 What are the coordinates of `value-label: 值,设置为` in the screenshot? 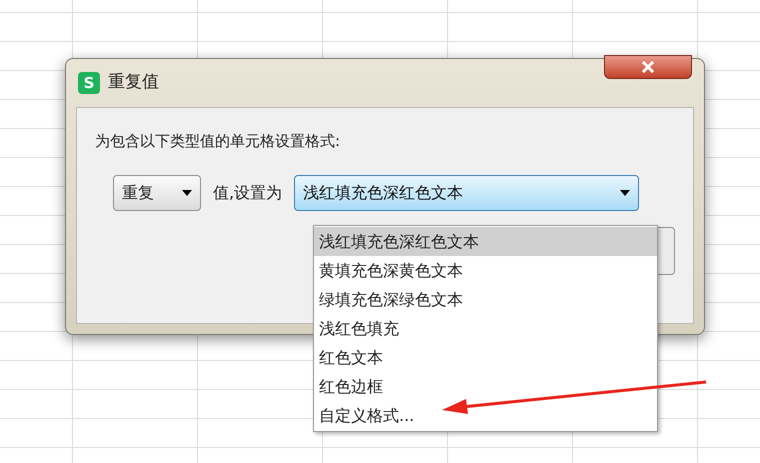 It's located at (247, 193).